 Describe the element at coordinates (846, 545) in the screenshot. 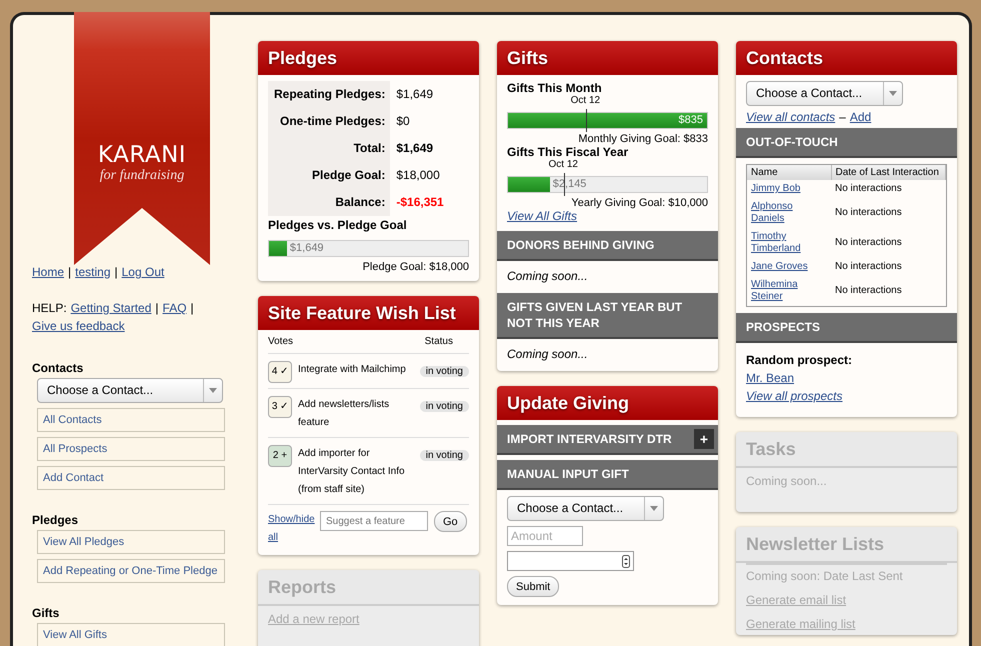

I see `panel-title: Newsletter Lists` at that location.